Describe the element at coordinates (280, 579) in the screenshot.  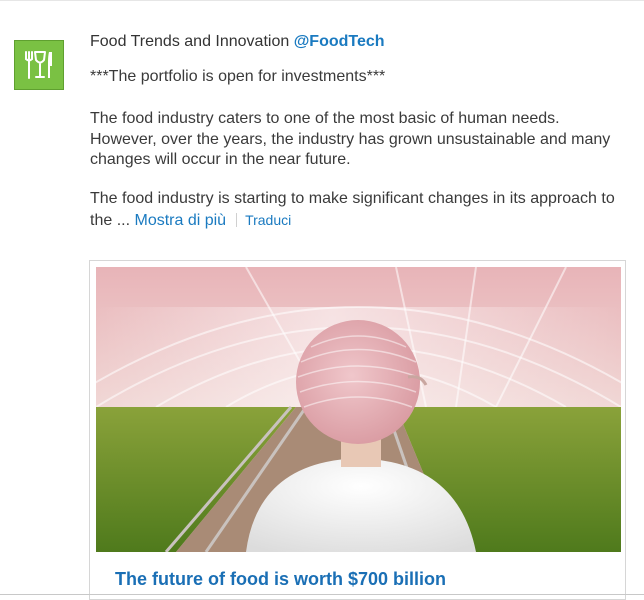
I see `link-preview-title: The future of food is worth $700 billion` at that location.